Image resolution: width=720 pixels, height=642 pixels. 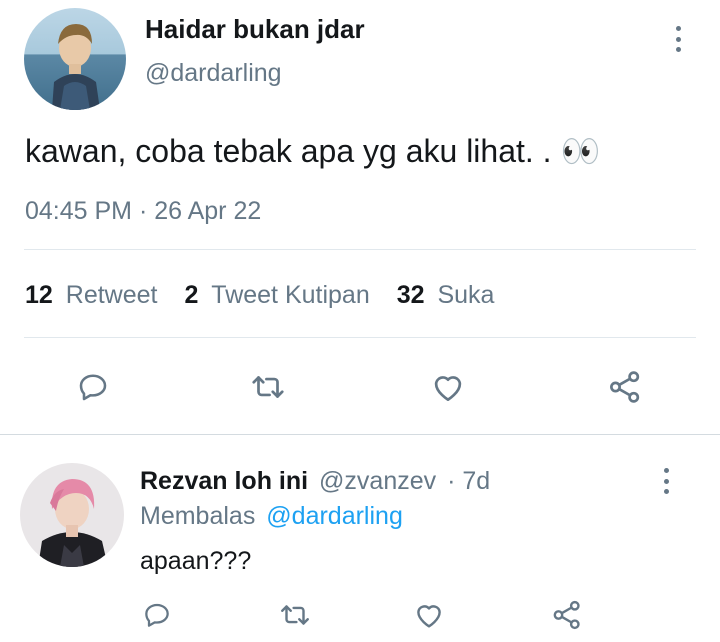 I want to click on reply-text: apaan???, so click(x=196, y=561).